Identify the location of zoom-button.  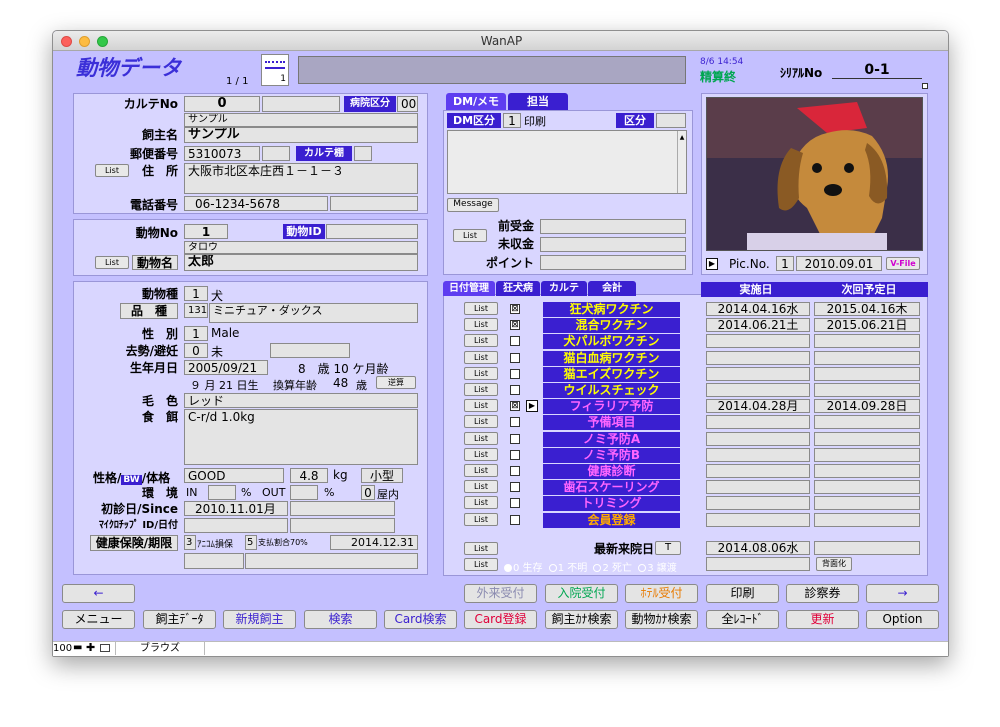
(102, 41).